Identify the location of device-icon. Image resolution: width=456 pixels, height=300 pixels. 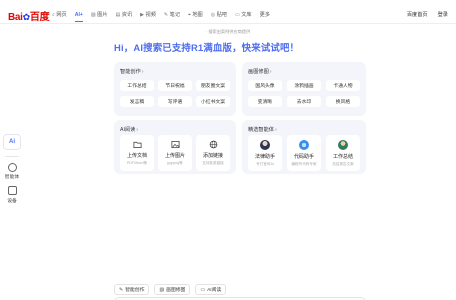
(12, 191).